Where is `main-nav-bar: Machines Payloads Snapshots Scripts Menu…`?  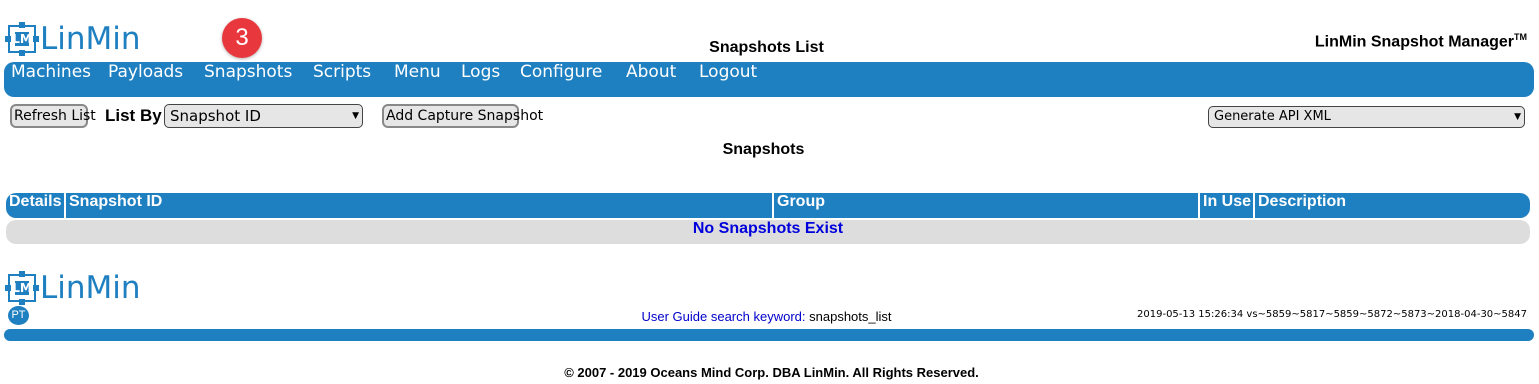 main-nav-bar: Machines Payloads Snapshots Scripts Menu… is located at coordinates (769, 79).